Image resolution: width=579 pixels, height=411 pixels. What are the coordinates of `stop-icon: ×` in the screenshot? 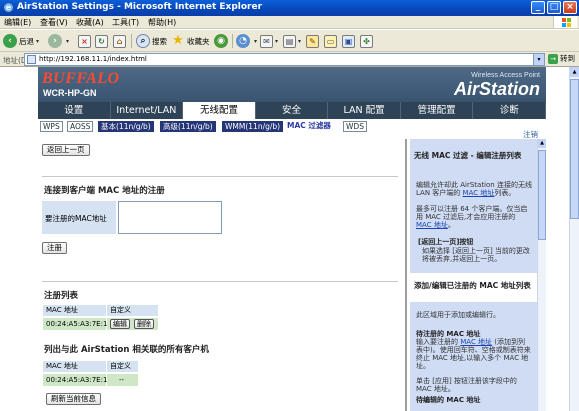 It's located at (84, 41).